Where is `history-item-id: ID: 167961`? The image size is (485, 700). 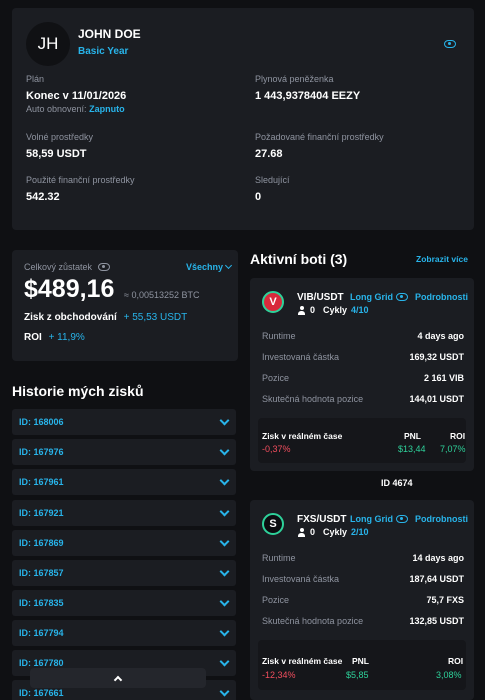 history-item-id: ID: 167961 is located at coordinates (41, 482).